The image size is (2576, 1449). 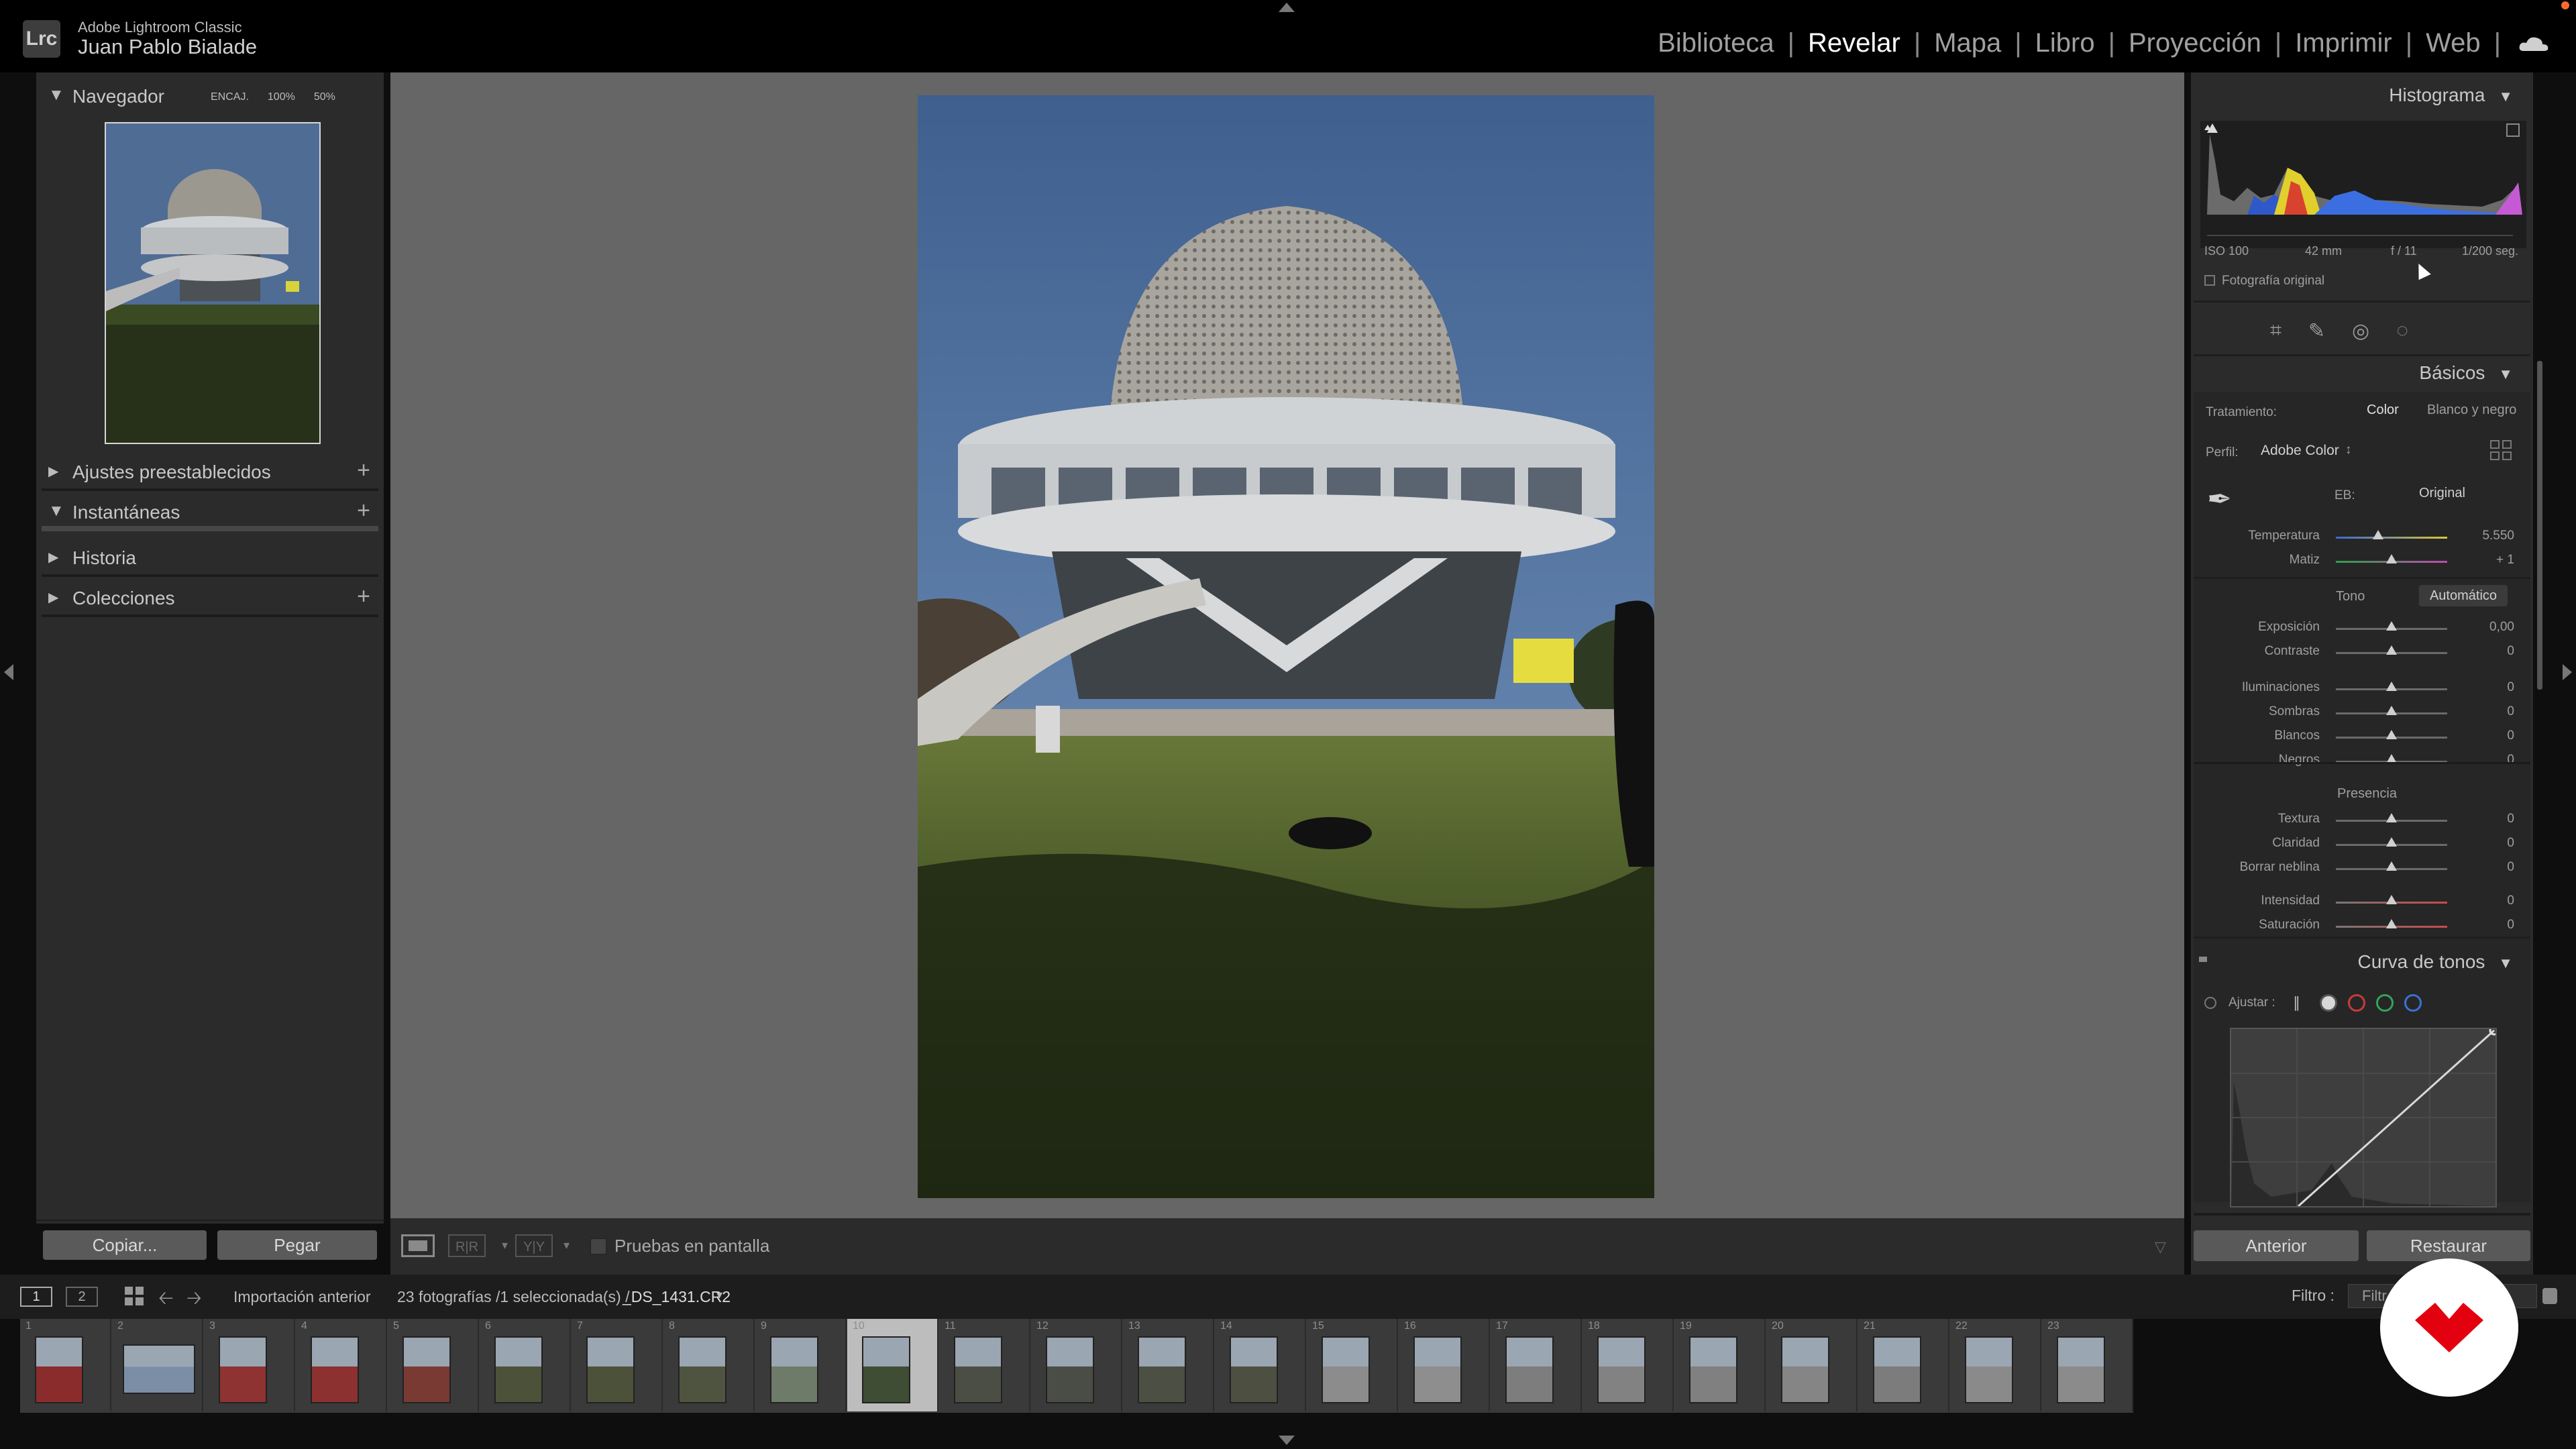 I want to click on histogram-header: Histograma ▼, so click(x=2451, y=95).